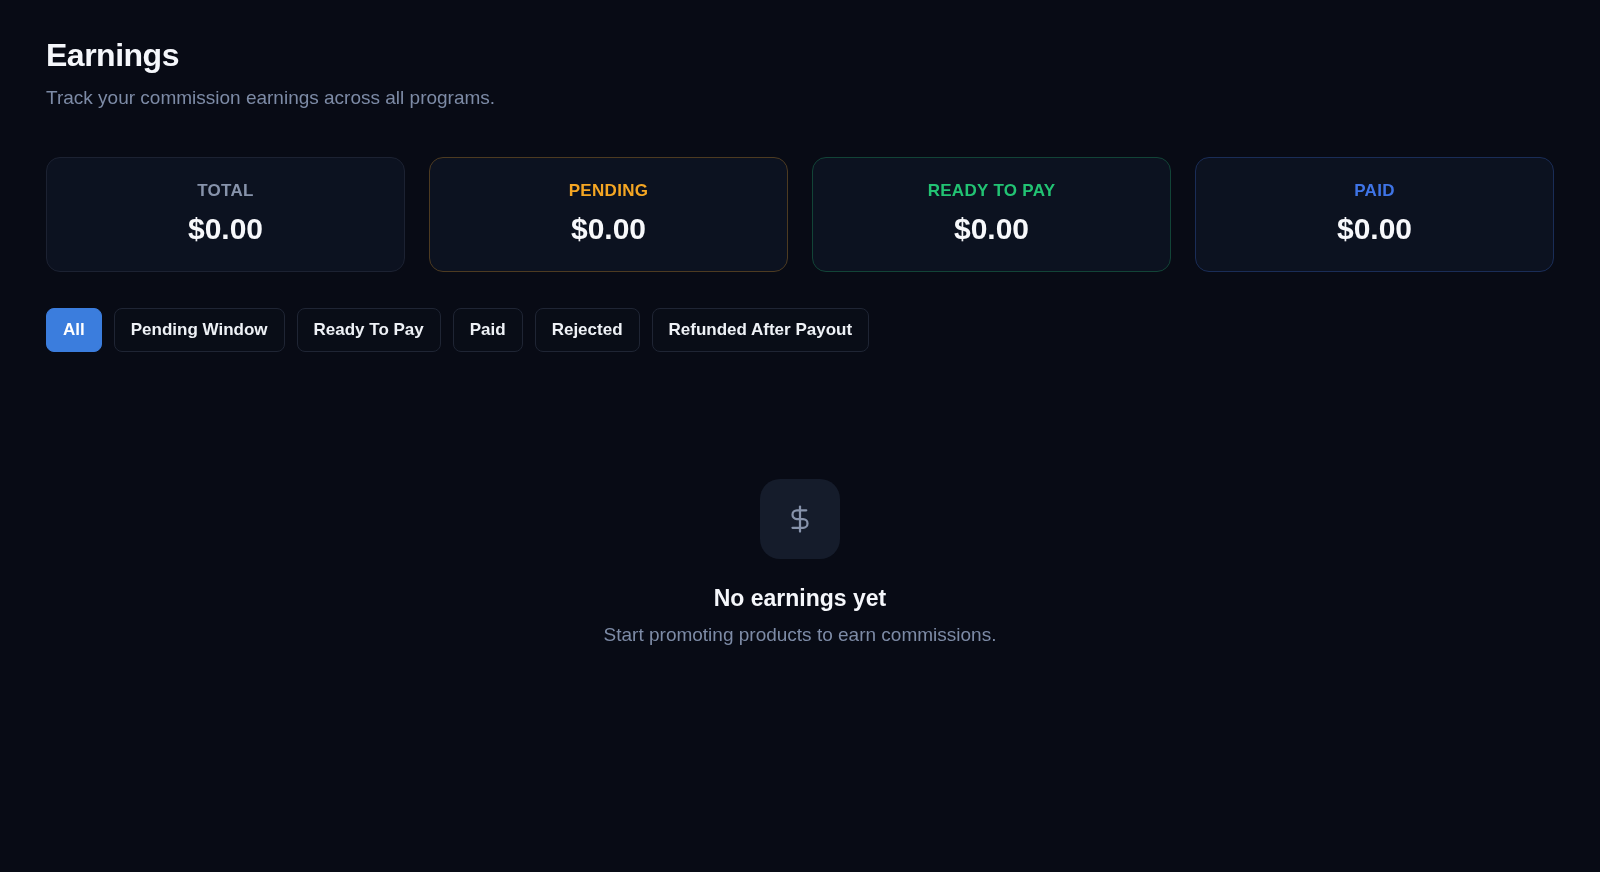 Image resolution: width=1600 pixels, height=872 pixels. Describe the element at coordinates (112, 55) in the screenshot. I see `page-title: Earnings` at that location.